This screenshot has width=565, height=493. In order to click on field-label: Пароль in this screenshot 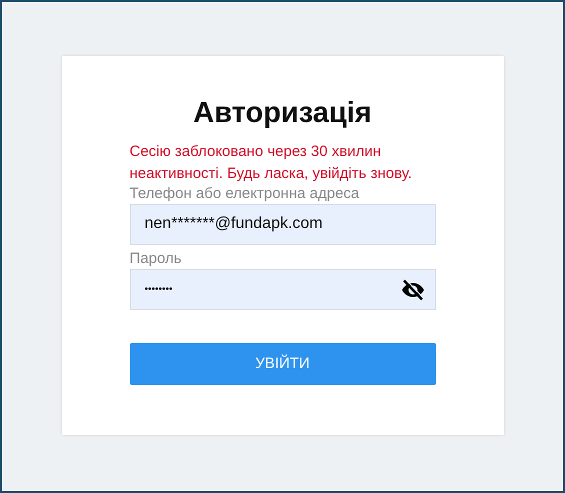, I will do `click(156, 258)`.